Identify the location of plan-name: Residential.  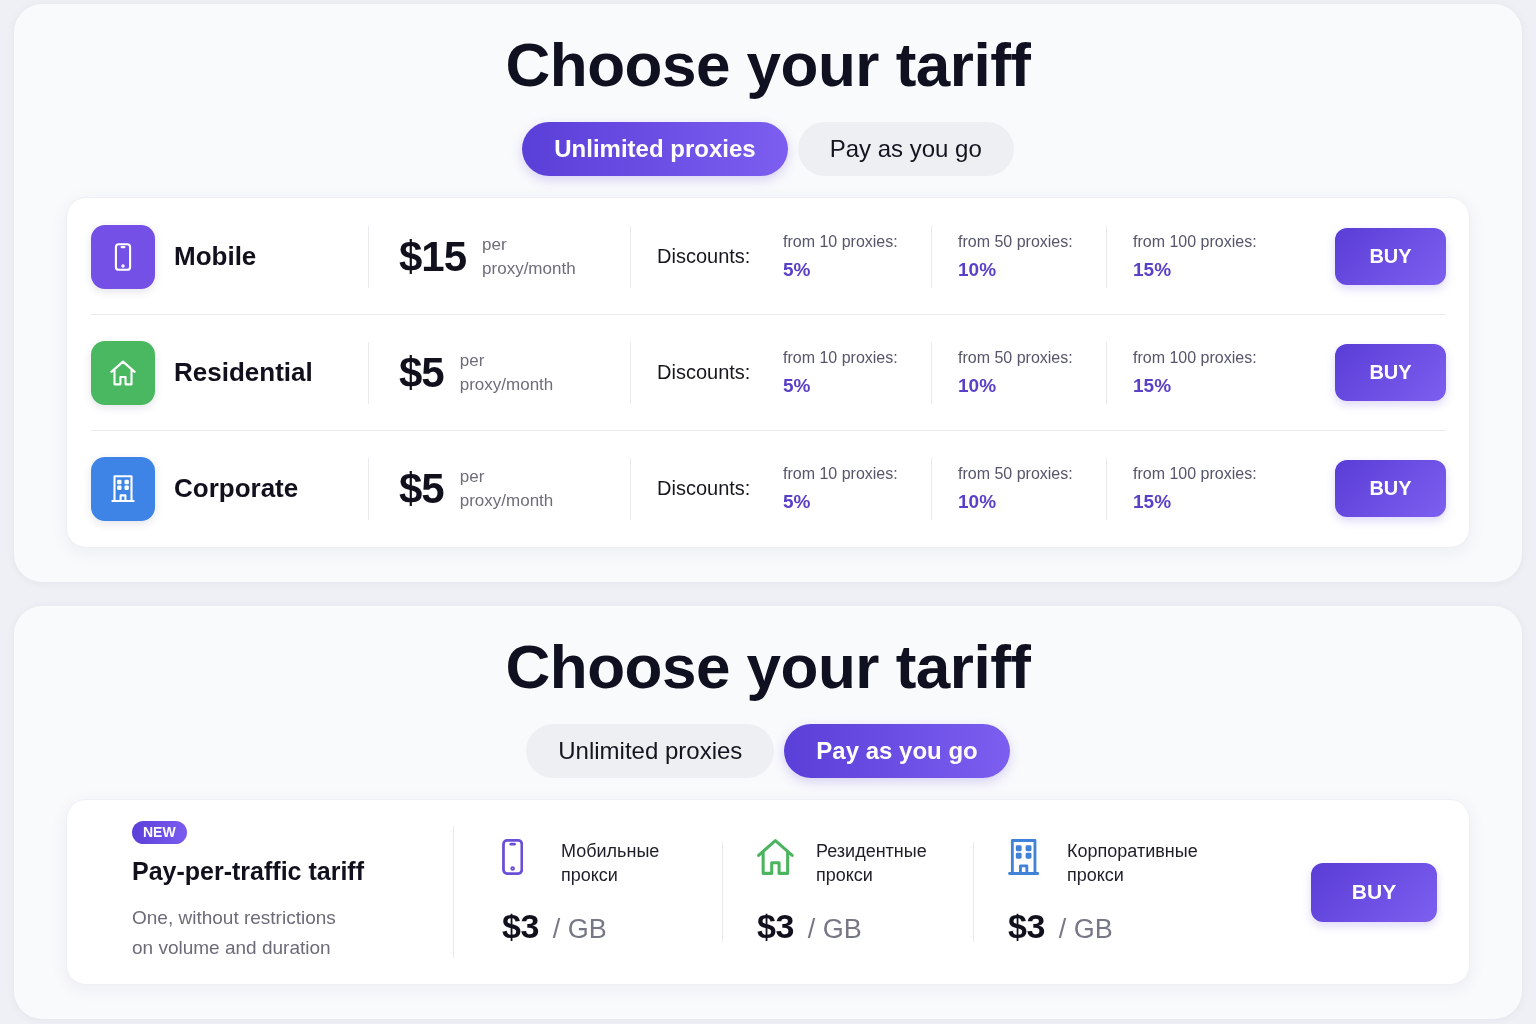
(243, 372).